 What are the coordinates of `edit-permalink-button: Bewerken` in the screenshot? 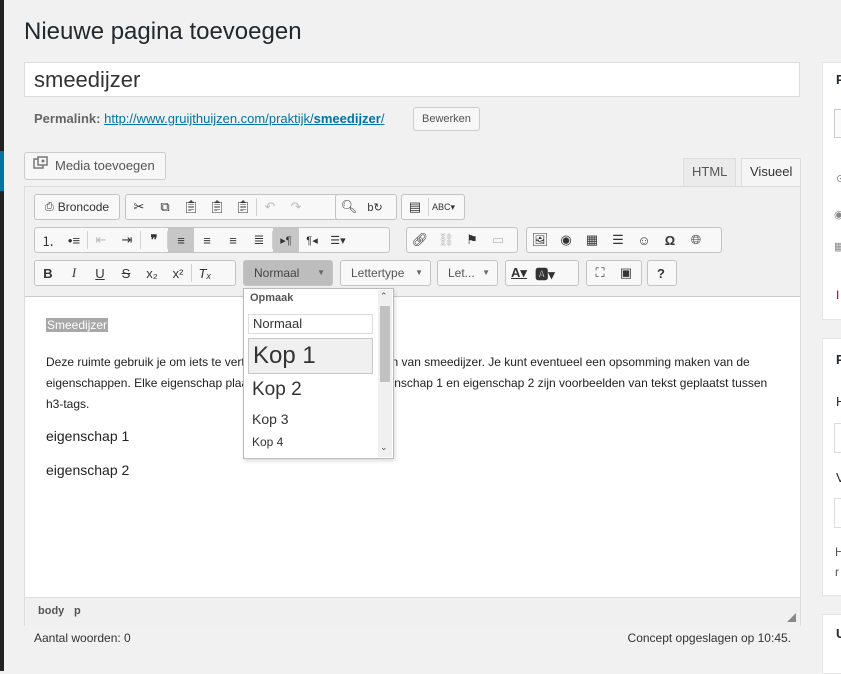 It's located at (446, 119).